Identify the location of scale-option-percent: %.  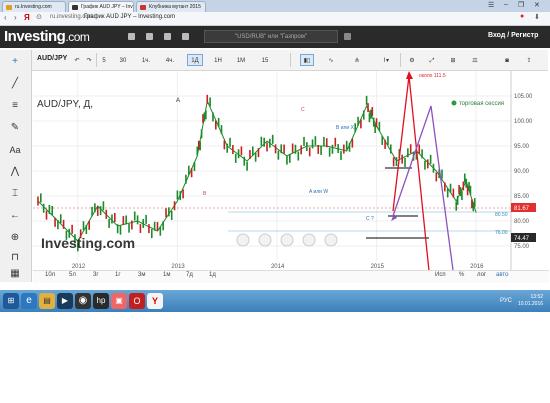
(461, 275).